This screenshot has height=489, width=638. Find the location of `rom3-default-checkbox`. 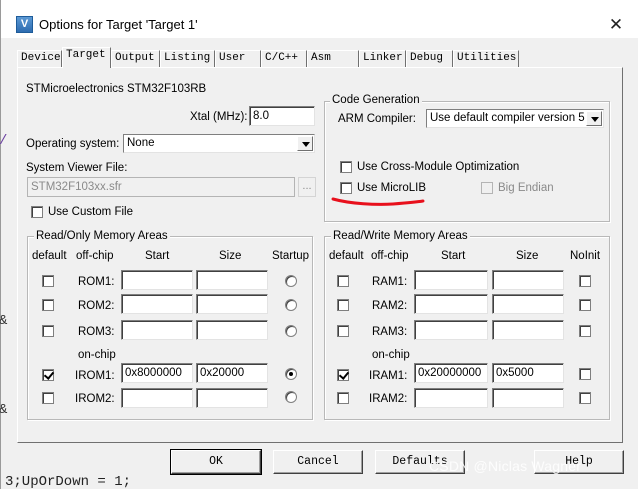

rom3-default-checkbox is located at coordinates (48, 331).